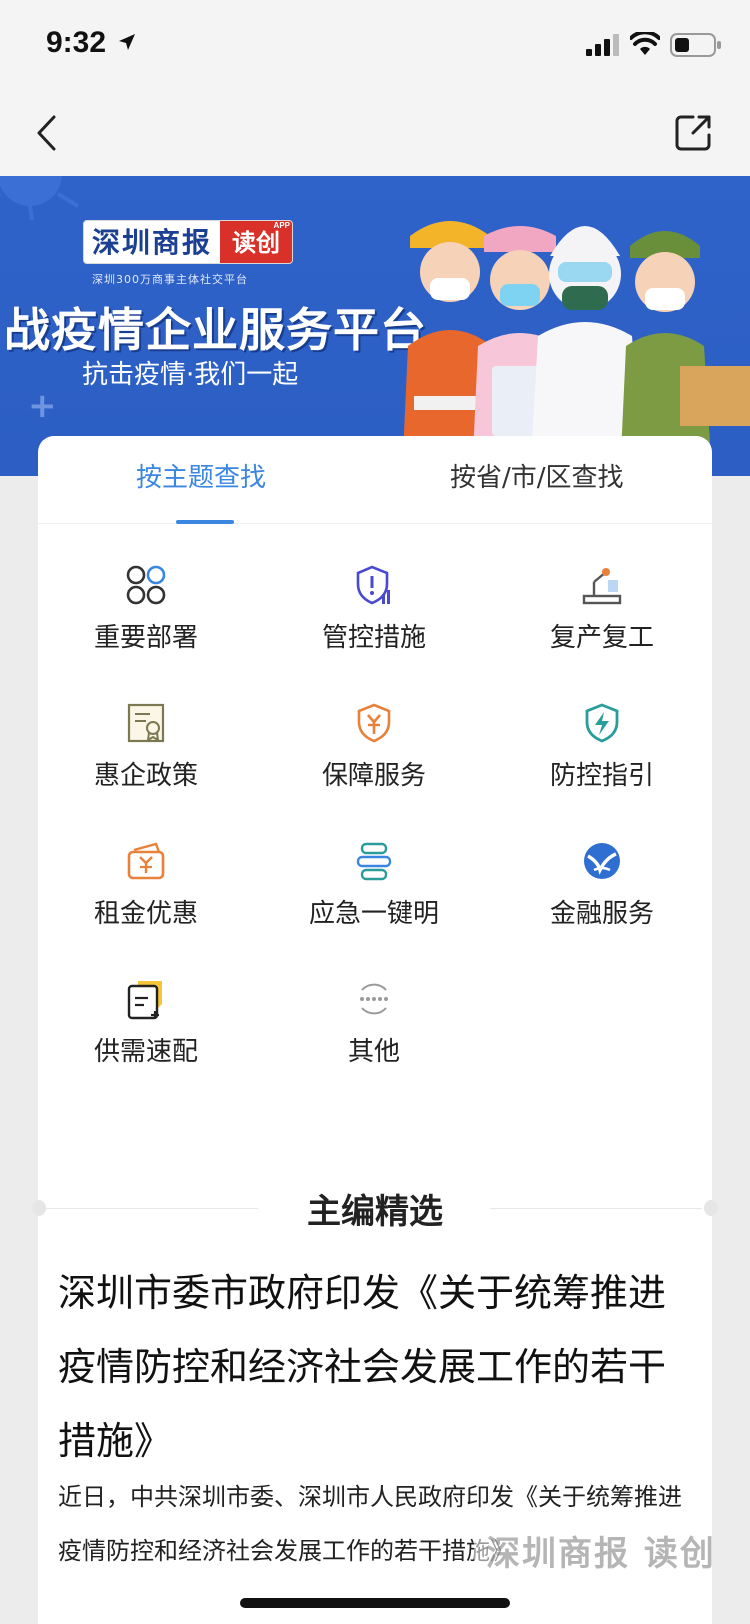 The height and width of the screenshot is (1624, 750). Describe the element at coordinates (151, 242) in the screenshot. I see `logo-main-text: 深圳商报` at that location.